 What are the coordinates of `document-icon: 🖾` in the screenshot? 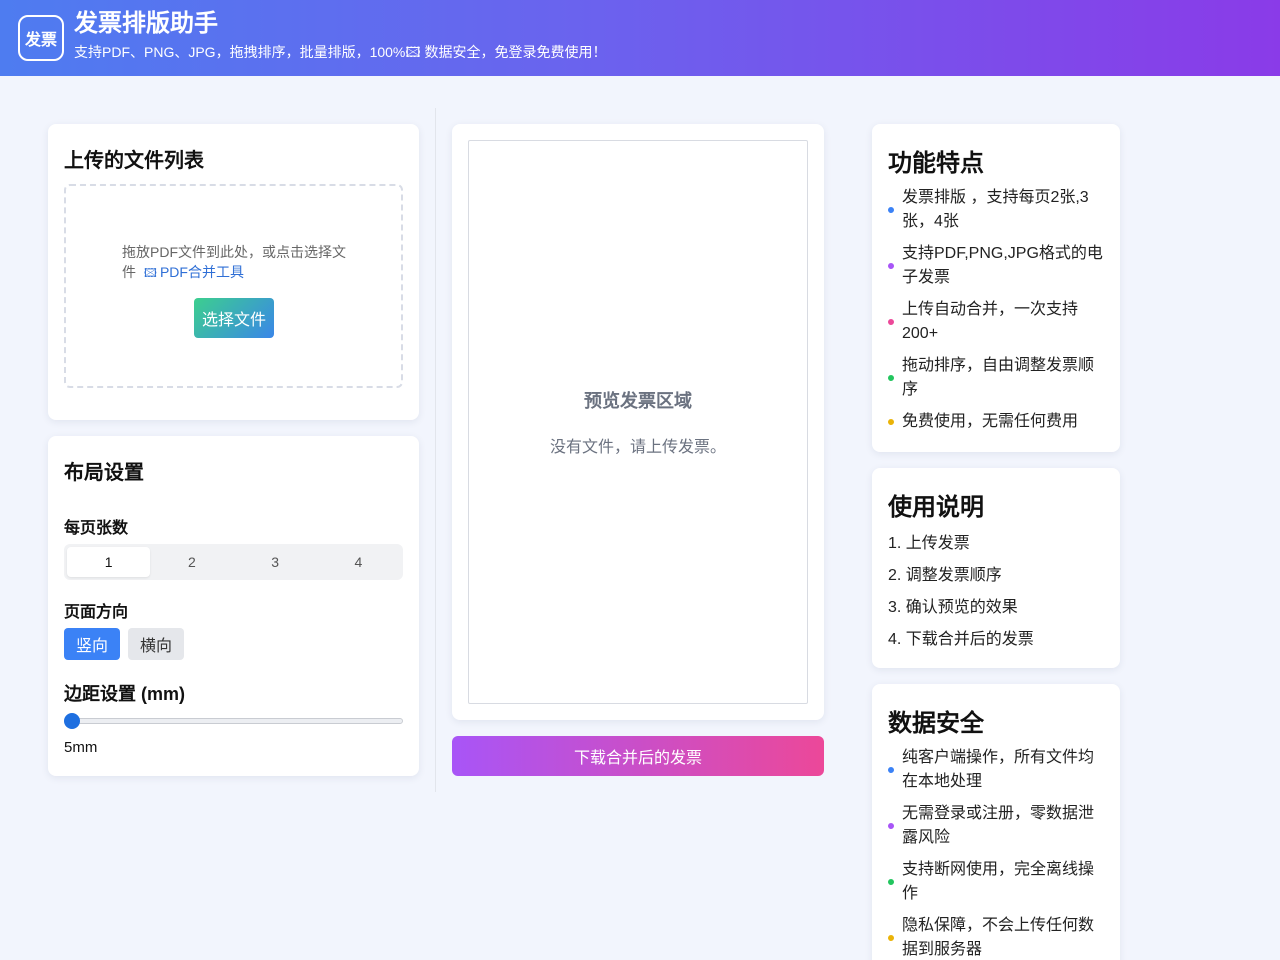 It's located at (150, 273).